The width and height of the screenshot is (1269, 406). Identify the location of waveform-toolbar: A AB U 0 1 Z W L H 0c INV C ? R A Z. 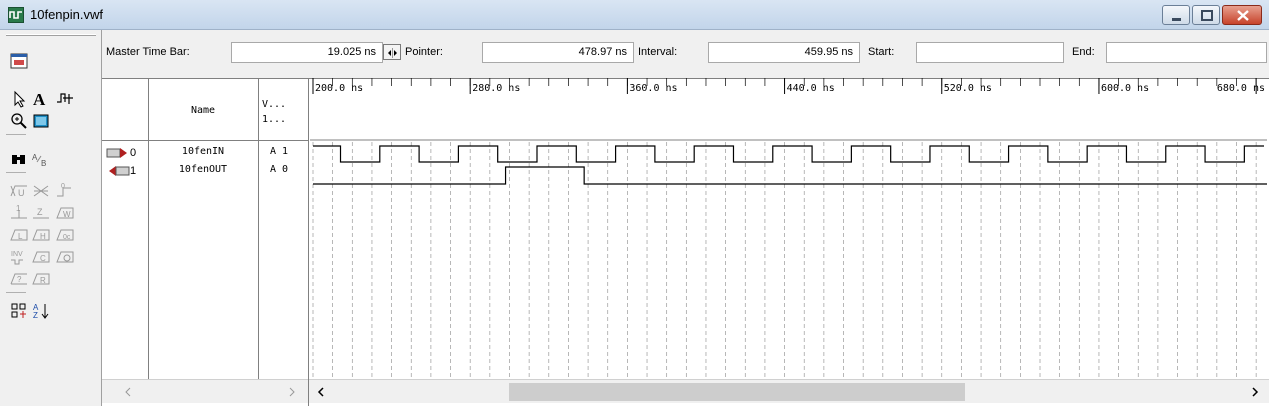
(51, 218).